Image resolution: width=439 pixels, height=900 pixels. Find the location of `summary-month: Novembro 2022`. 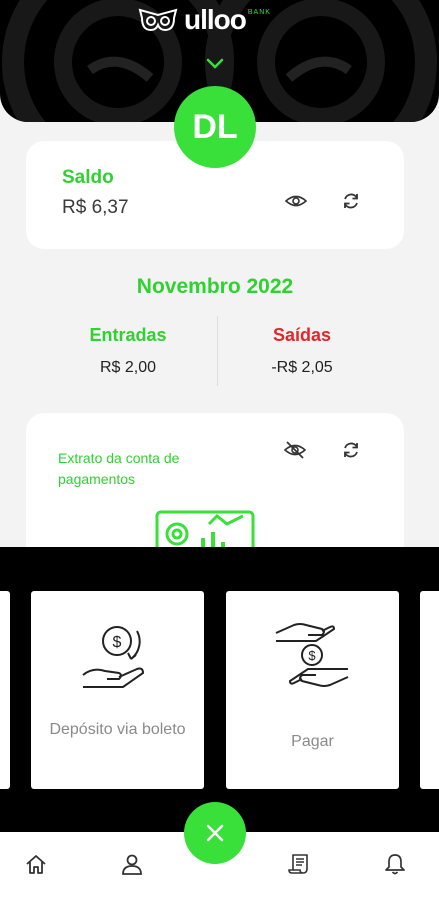

summary-month: Novembro 2022 is located at coordinates (215, 286).